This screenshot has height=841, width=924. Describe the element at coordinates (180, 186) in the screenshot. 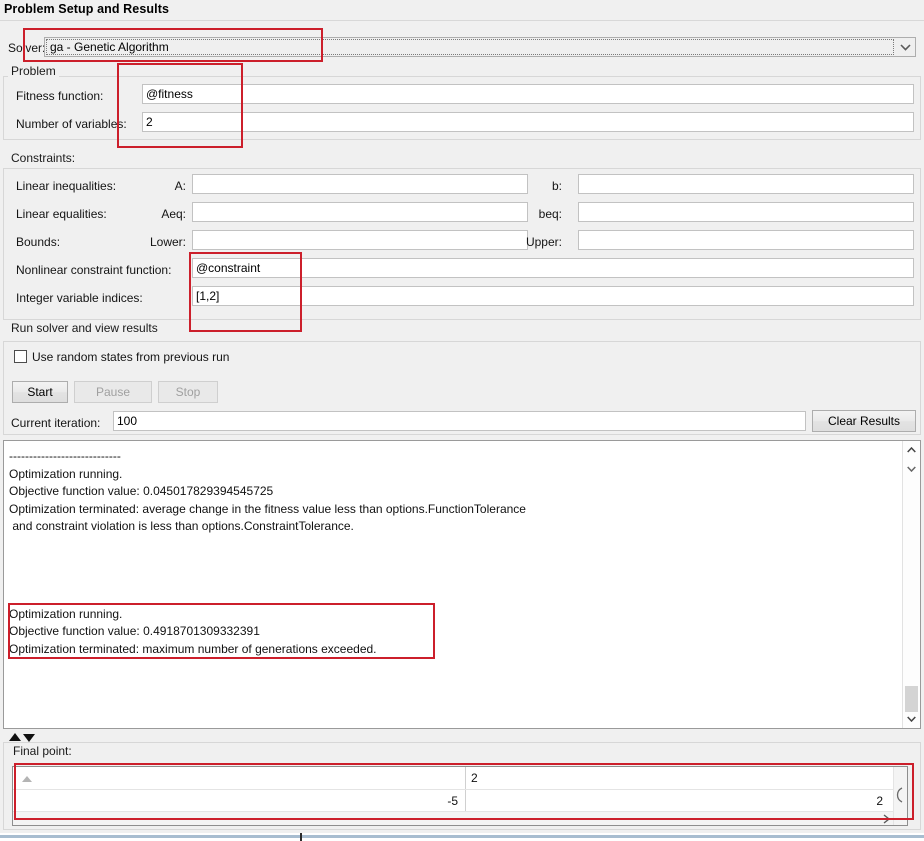

I see `matrix-a-label: A:` at that location.